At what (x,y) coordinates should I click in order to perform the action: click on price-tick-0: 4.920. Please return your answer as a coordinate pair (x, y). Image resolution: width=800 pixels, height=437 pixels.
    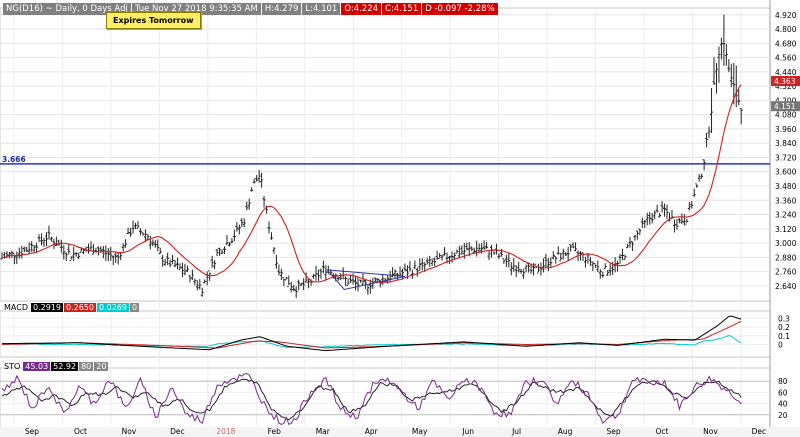
    Looking at the image, I should click on (786, 15).